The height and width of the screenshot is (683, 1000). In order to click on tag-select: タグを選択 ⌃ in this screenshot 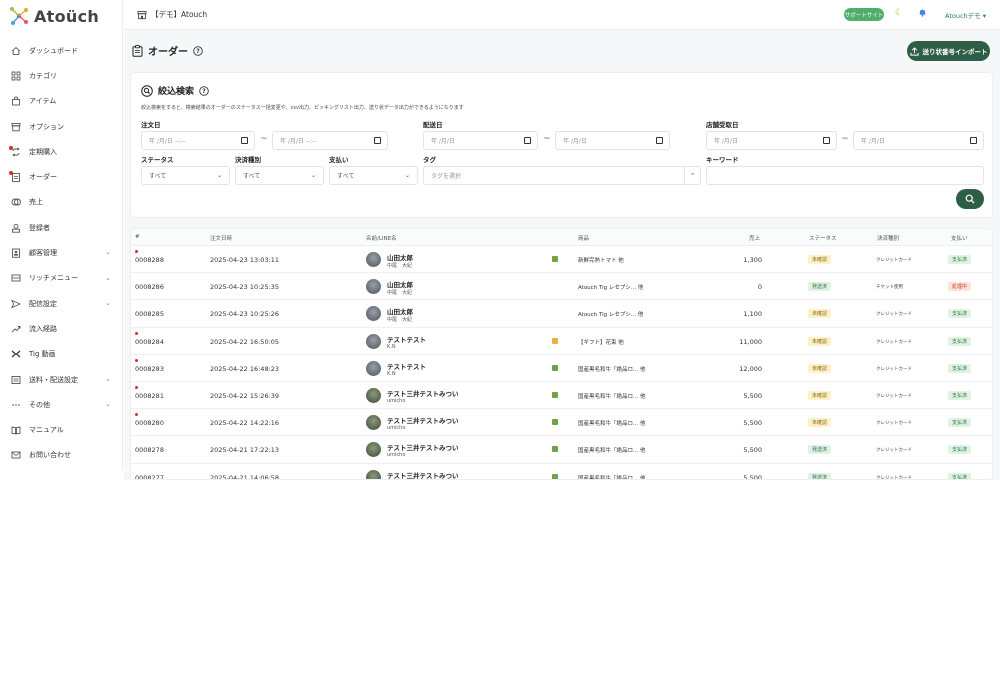, I will do `click(562, 175)`.